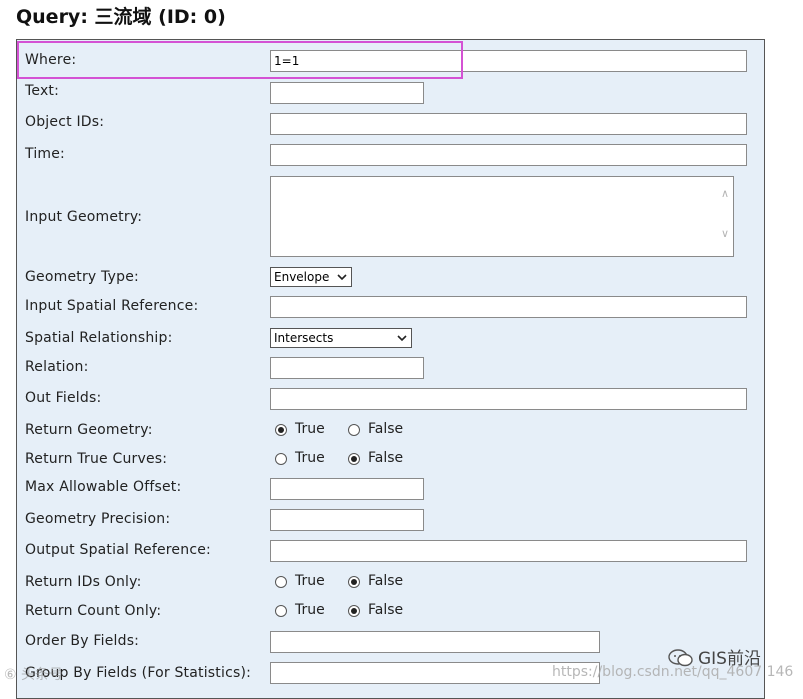 This screenshot has height=699, width=803. Describe the element at coordinates (341, 338) in the screenshot. I see `spatial-relationship-select: Intersects` at that location.